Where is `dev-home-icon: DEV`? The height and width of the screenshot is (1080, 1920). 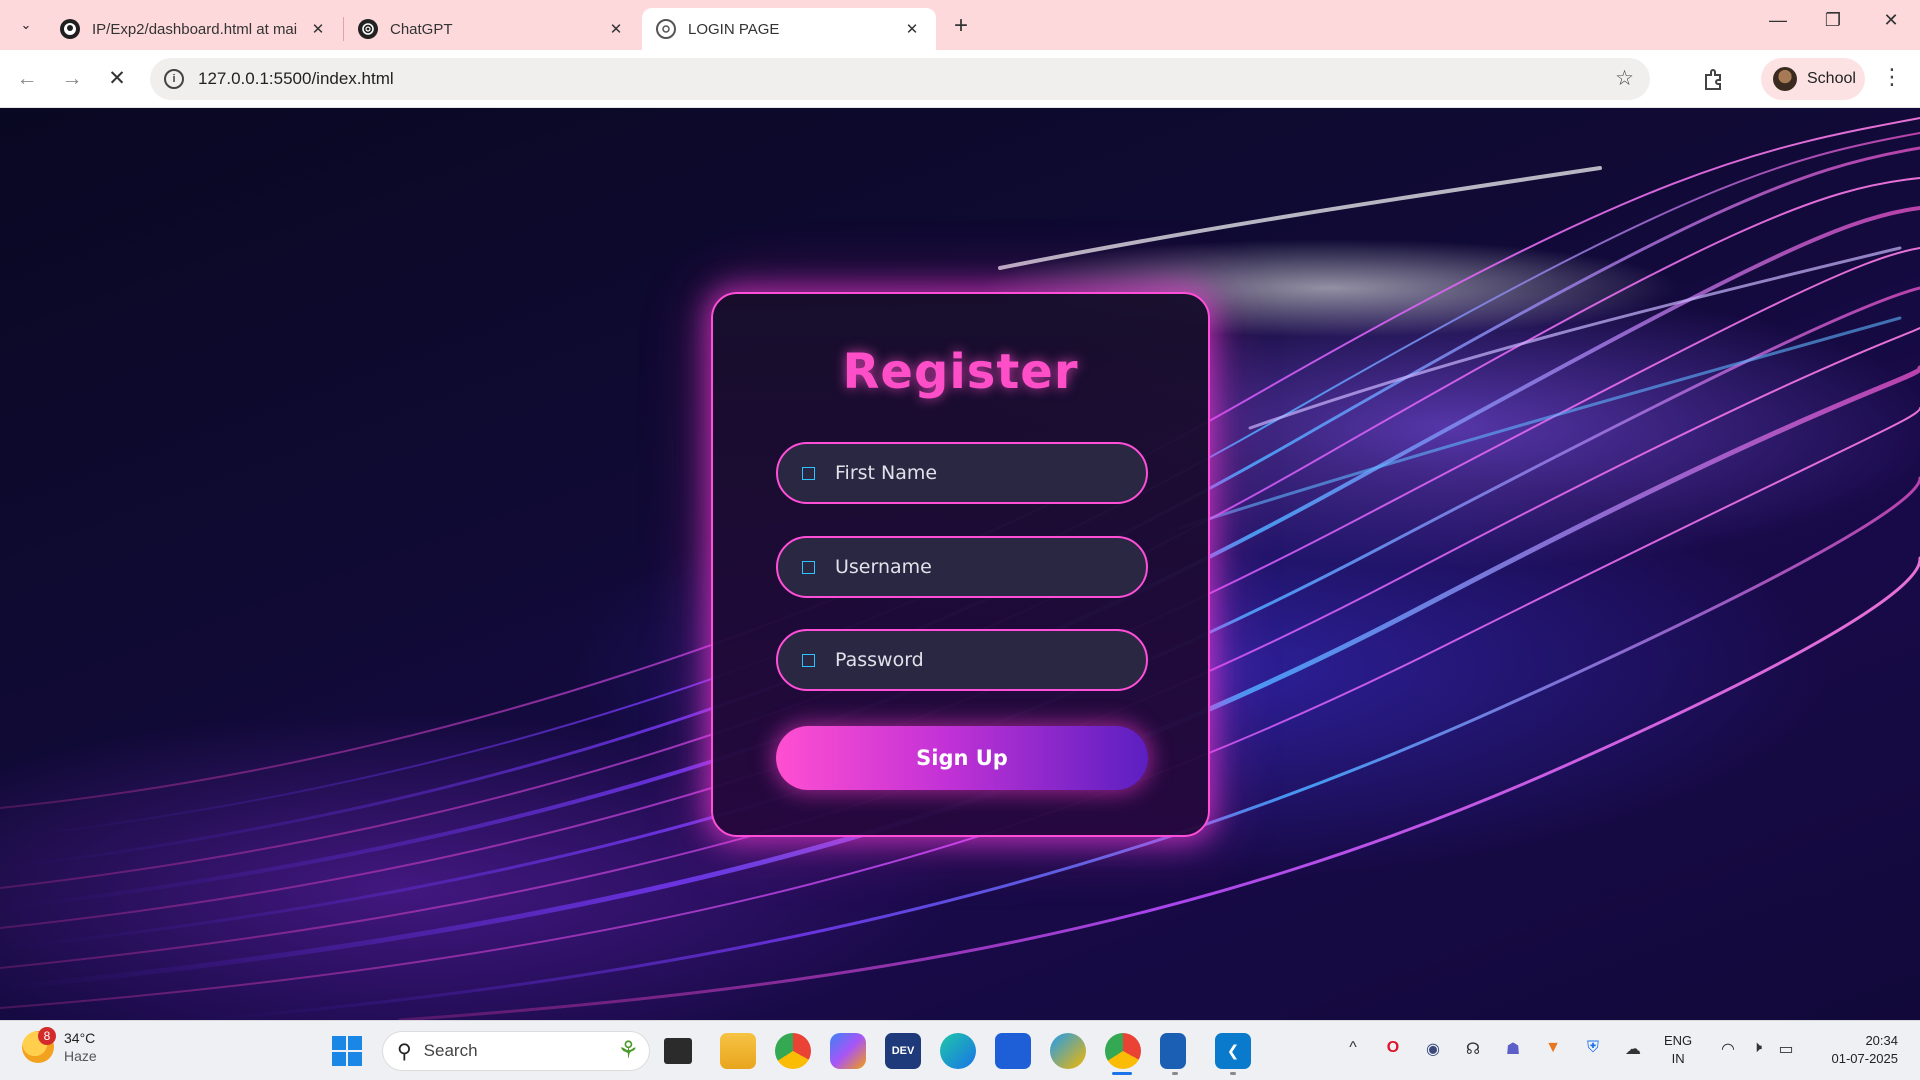 dev-home-icon: DEV is located at coordinates (903, 1051).